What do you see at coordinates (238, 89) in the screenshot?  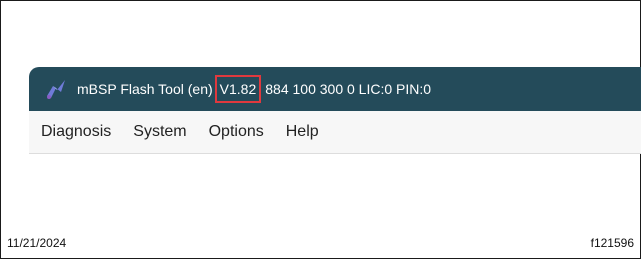 I see `version-label: V1.82` at bounding box center [238, 89].